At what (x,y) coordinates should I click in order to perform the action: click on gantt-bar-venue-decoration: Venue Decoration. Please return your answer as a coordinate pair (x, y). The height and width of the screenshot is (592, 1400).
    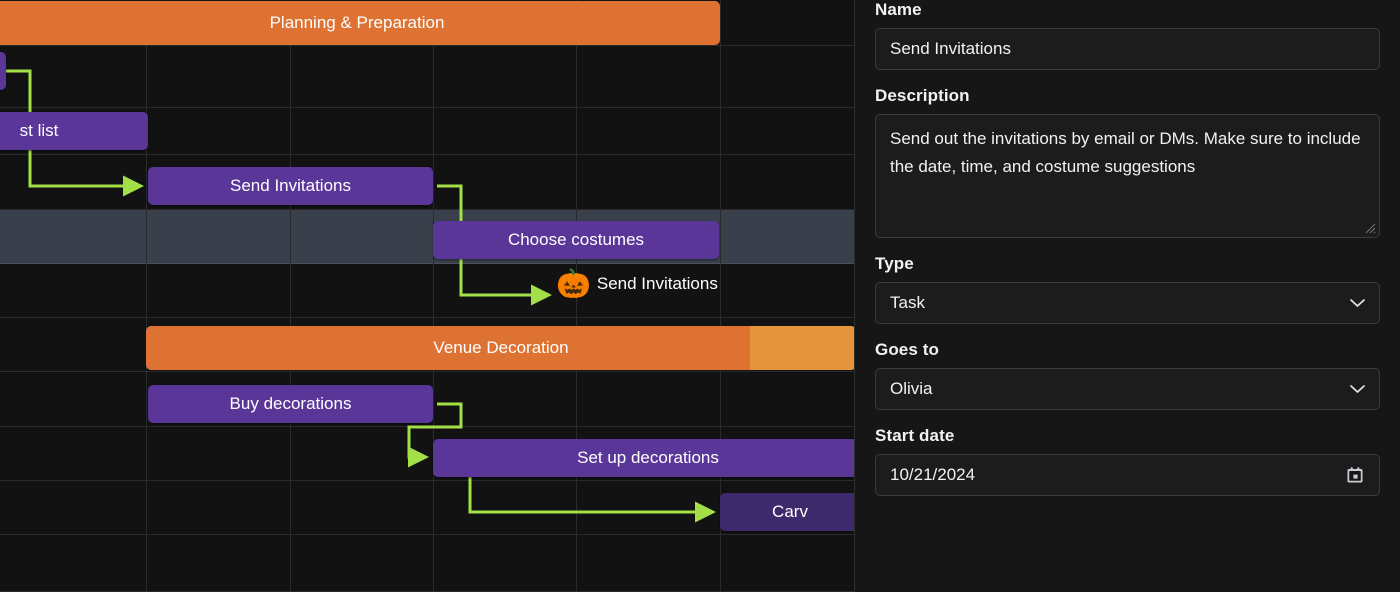
    Looking at the image, I should click on (500, 348).